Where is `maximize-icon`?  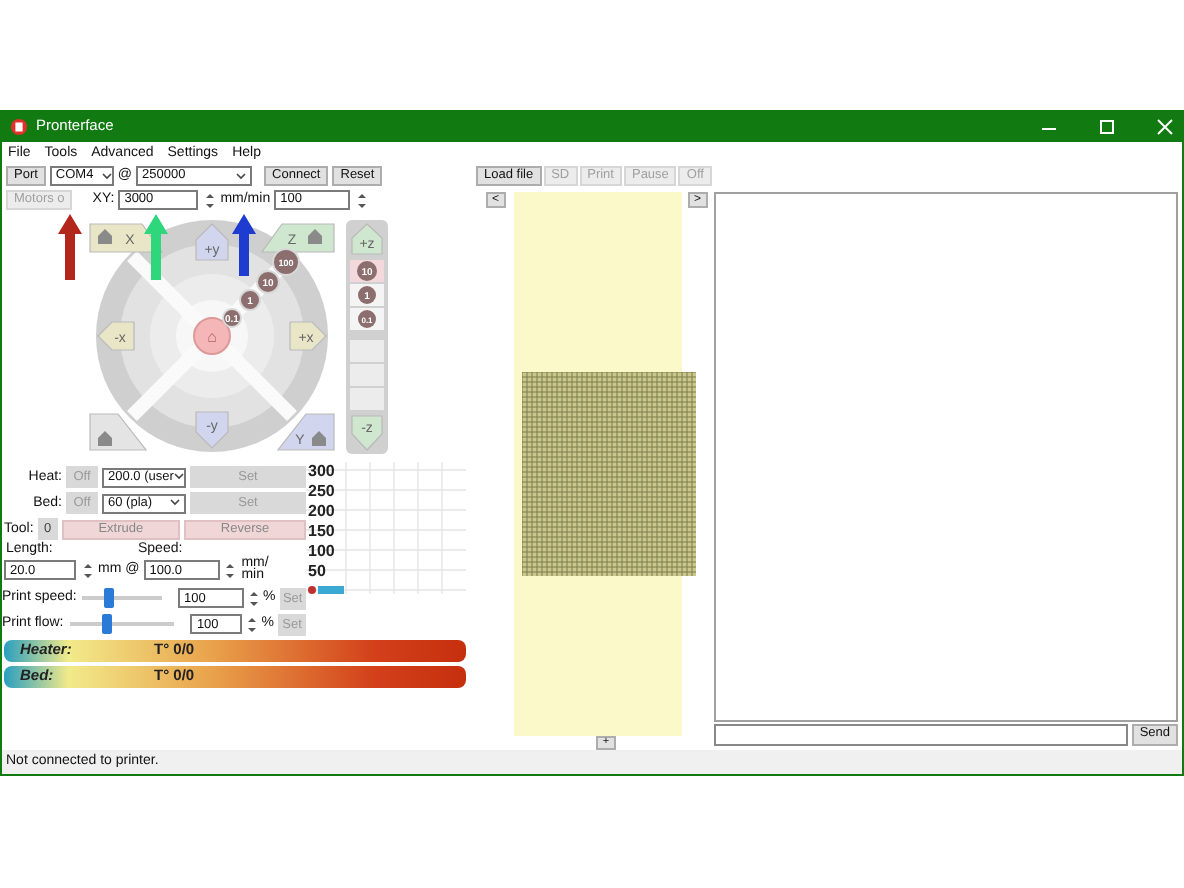 maximize-icon is located at coordinates (1107, 127).